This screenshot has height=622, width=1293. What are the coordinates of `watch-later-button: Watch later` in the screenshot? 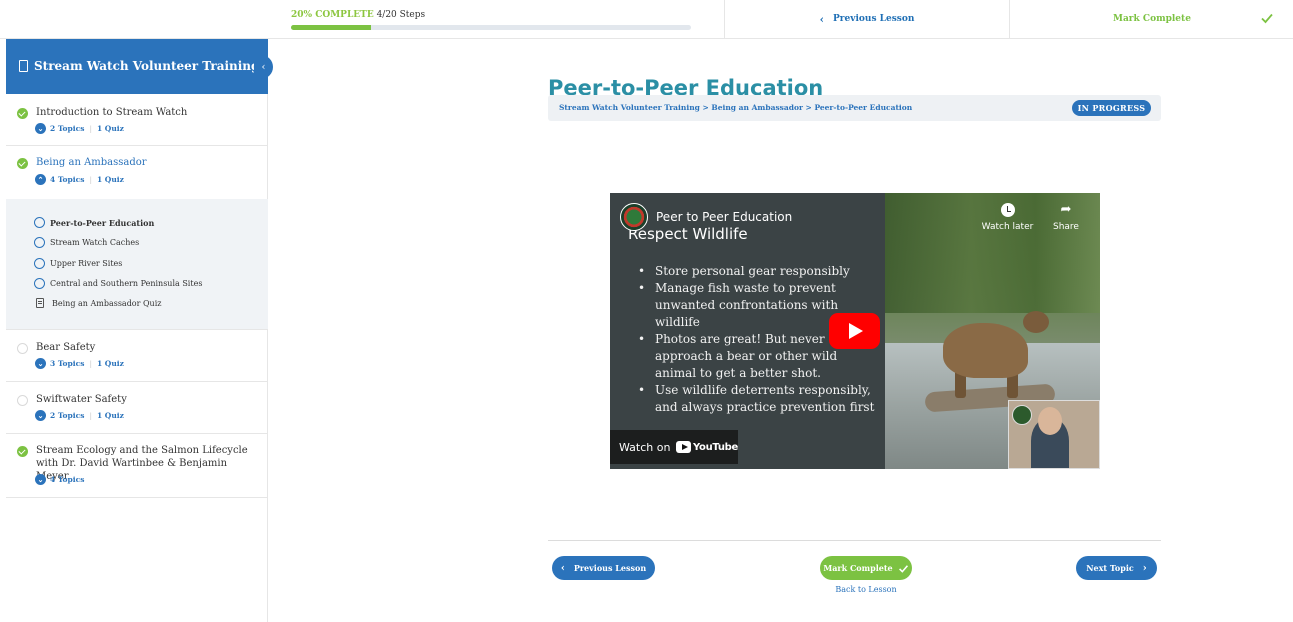 It's located at (1007, 217).